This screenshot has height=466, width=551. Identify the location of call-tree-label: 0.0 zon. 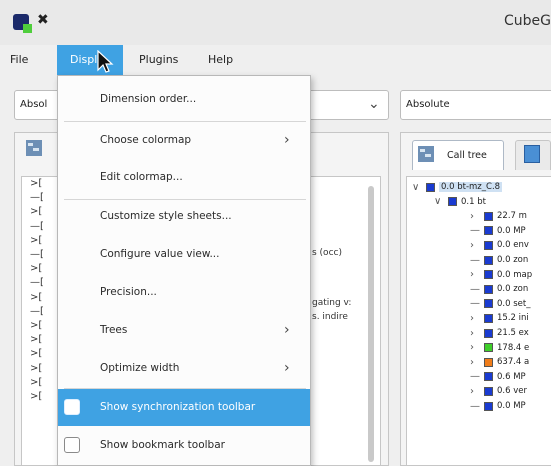
(513, 289).